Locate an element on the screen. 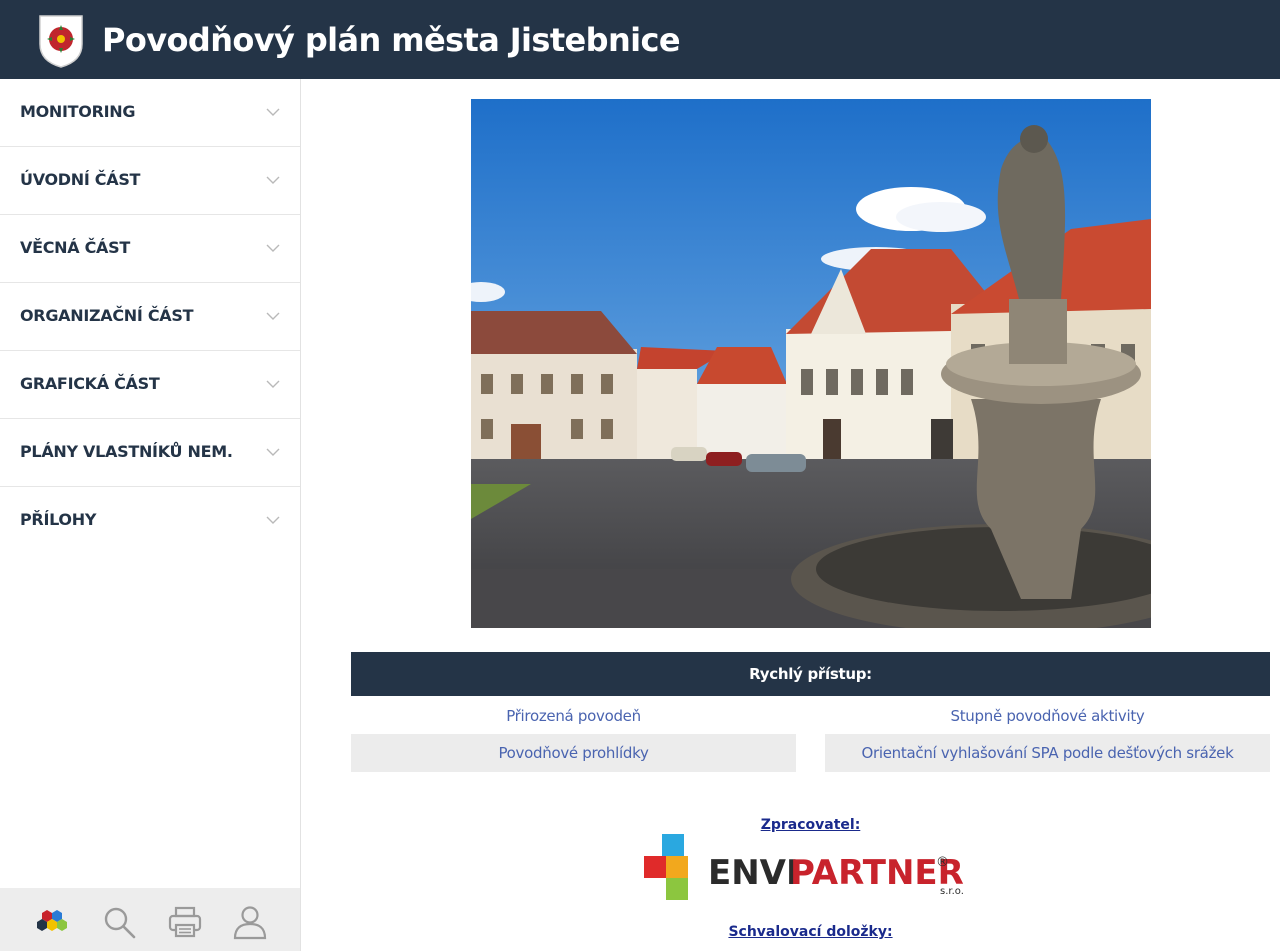 This screenshot has width=1280, height=951. envipartner-icon is located at coordinates (51, 922).